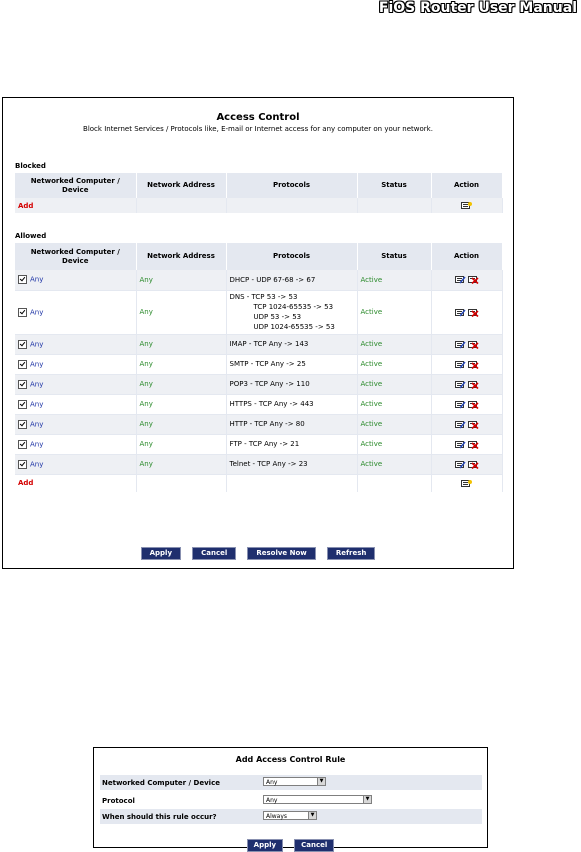  What do you see at coordinates (267, 424) in the screenshot?
I see `protocol-cell: HTTP - TCP Any -> 80` at bounding box center [267, 424].